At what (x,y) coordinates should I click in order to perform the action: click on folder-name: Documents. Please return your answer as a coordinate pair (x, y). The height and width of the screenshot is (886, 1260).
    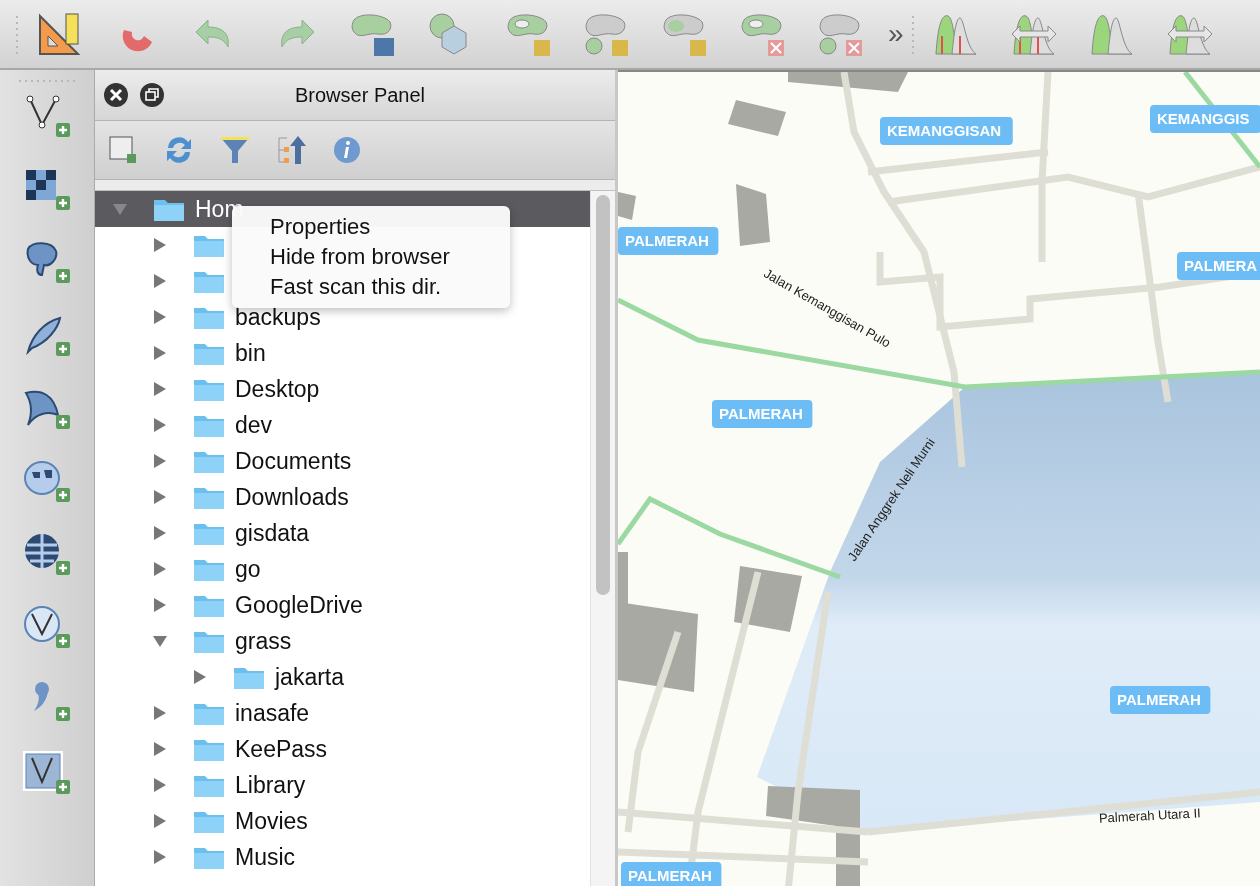
    Looking at the image, I should click on (293, 461).